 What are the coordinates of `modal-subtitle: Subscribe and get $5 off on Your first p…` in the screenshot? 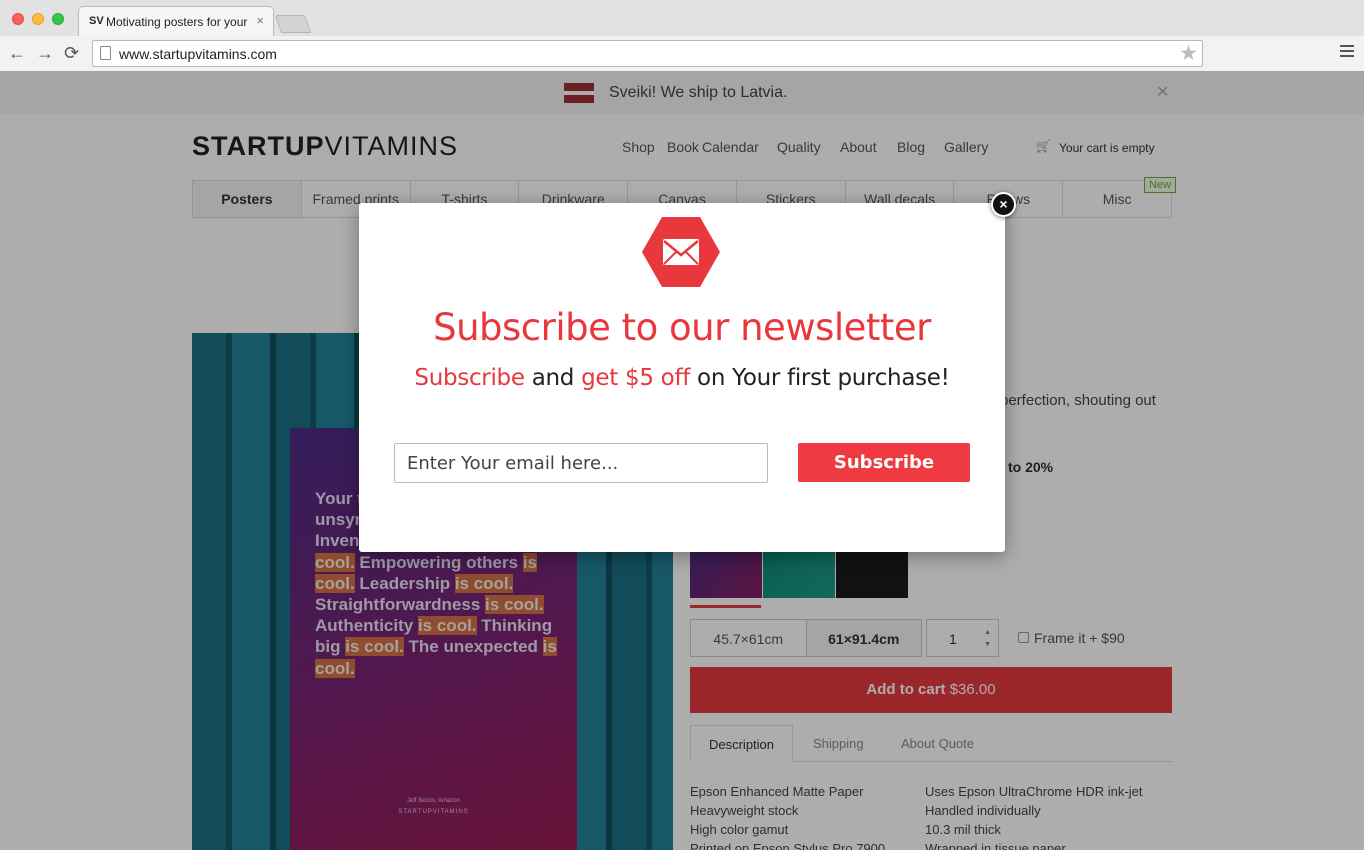 It's located at (682, 378).